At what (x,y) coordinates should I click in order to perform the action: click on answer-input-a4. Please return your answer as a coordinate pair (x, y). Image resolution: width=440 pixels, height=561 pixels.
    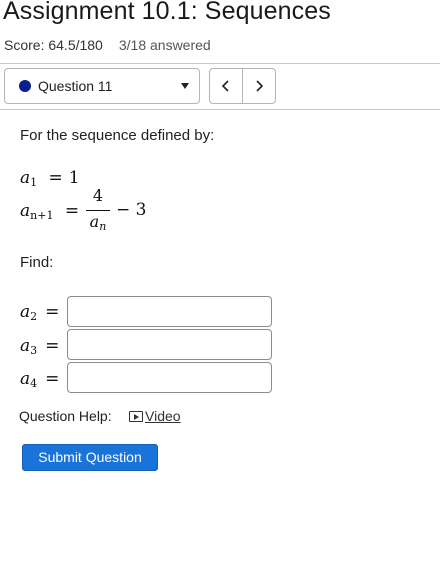
    Looking at the image, I should click on (169, 377).